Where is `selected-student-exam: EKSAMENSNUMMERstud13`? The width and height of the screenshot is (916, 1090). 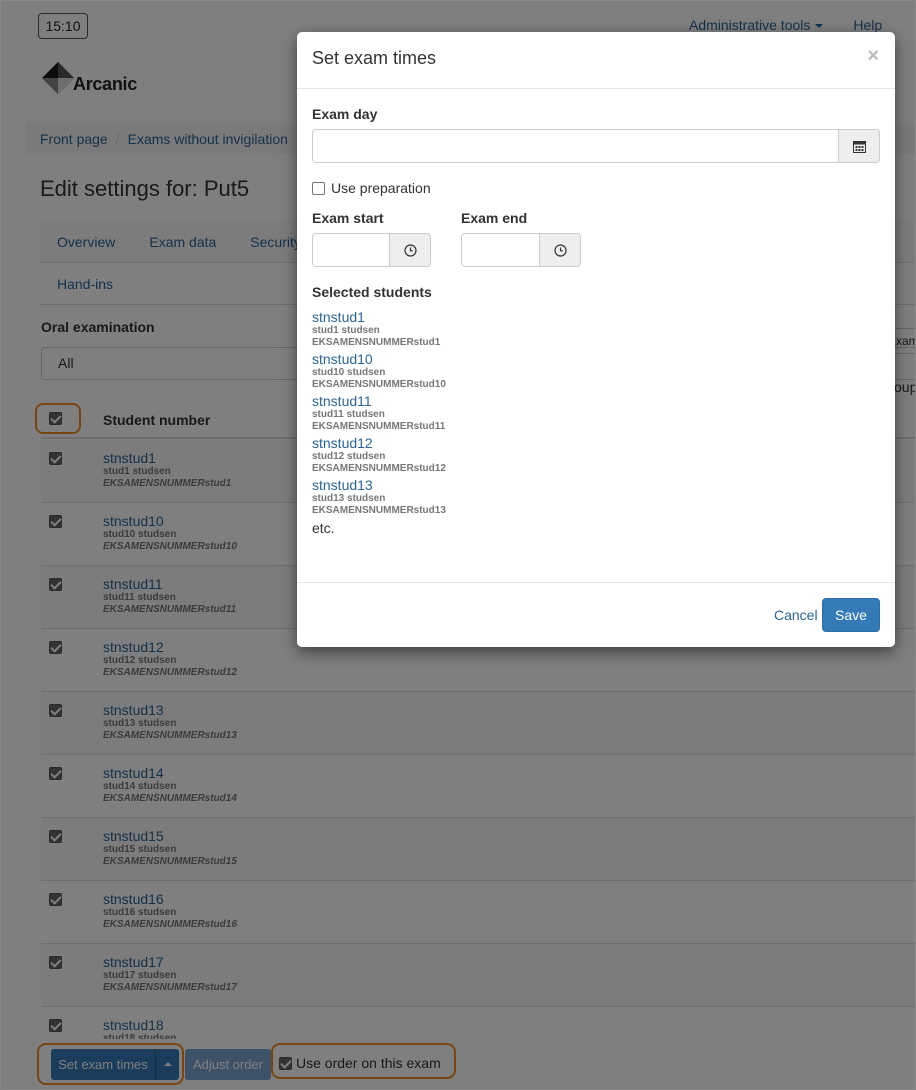 selected-student-exam: EKSAMENSNUMMERstud13 is located at coordinates (379, 510).